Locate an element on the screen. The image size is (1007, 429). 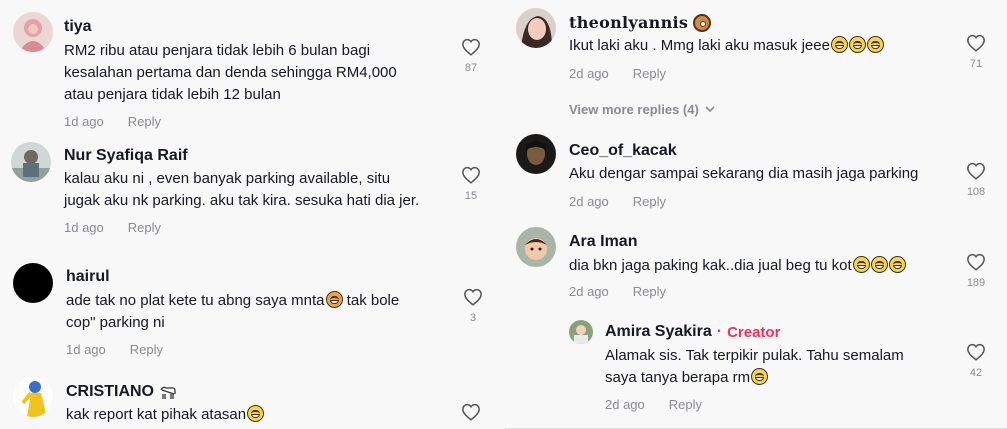
like-button: 3 is located at coordinates (473, 306).